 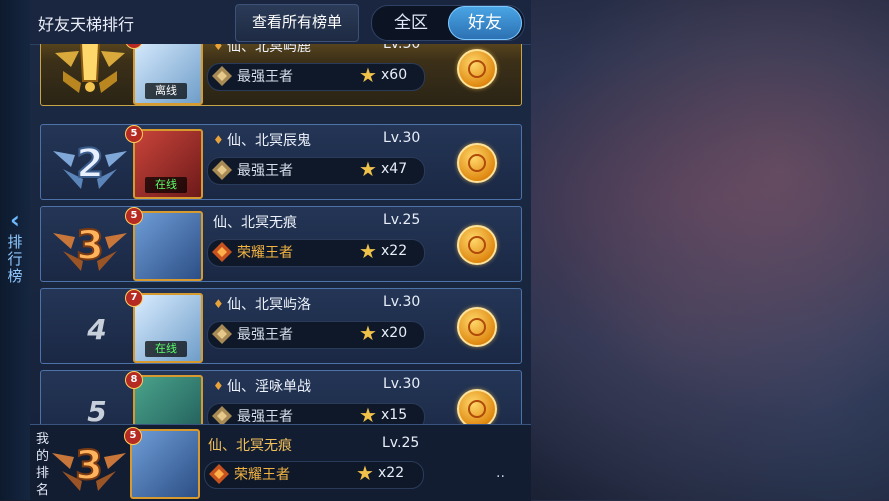 I want to click on player-level: Lv.25, so click(x=402, y=220).